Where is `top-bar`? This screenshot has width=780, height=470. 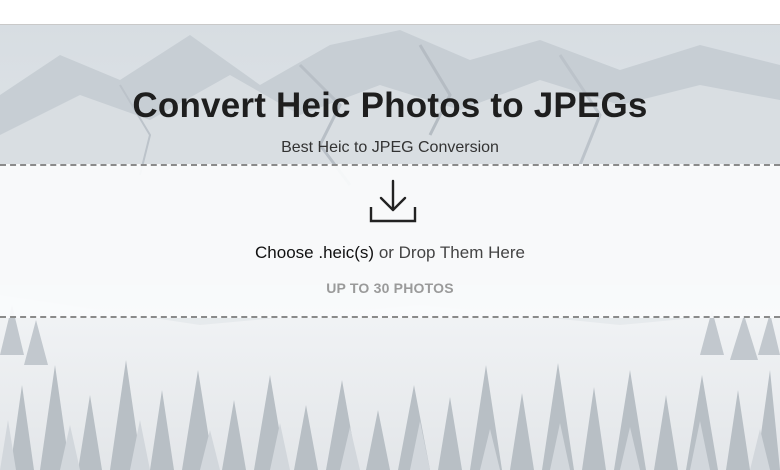
top-bar is located at coordinates (390, 12).